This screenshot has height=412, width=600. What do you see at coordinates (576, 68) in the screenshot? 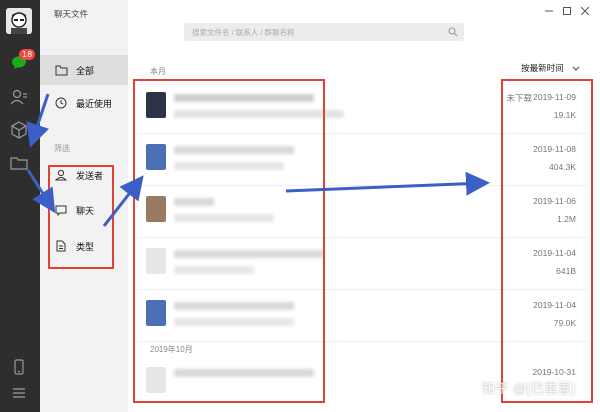
I see `chevron-down-icon` at bounding box center [576, 68].